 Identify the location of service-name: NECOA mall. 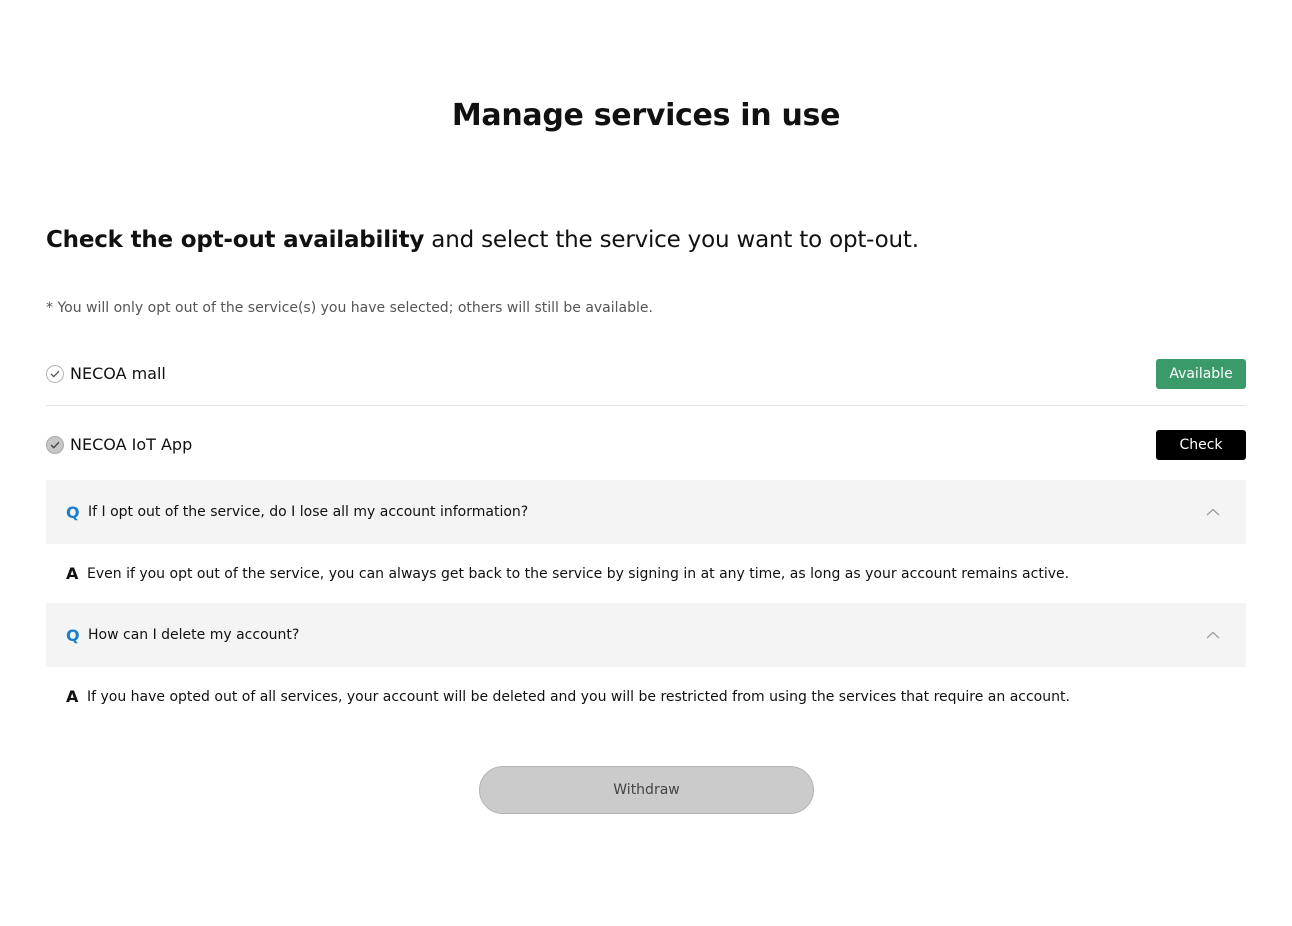
(118, 373).